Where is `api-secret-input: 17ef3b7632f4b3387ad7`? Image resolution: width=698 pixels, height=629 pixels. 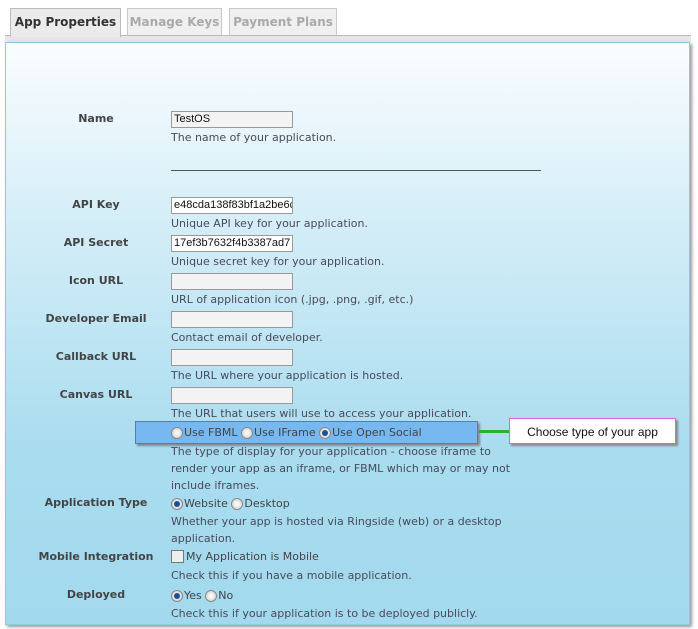
api-secret-input: 17ef3b7632f4b3387ad7 is located at coordinates (232, 243).